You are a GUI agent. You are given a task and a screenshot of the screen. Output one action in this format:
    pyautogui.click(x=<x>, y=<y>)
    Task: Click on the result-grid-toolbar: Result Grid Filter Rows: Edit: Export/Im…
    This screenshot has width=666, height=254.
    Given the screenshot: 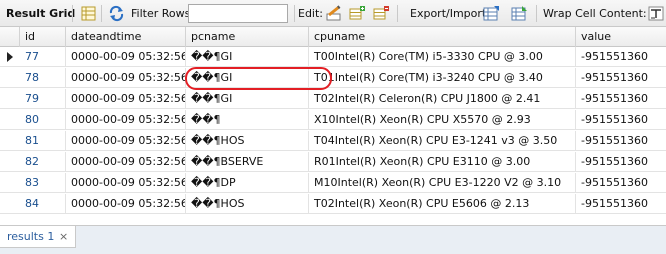 What is the action you would take?
    pyautogui.click(x=333, y=13)
    